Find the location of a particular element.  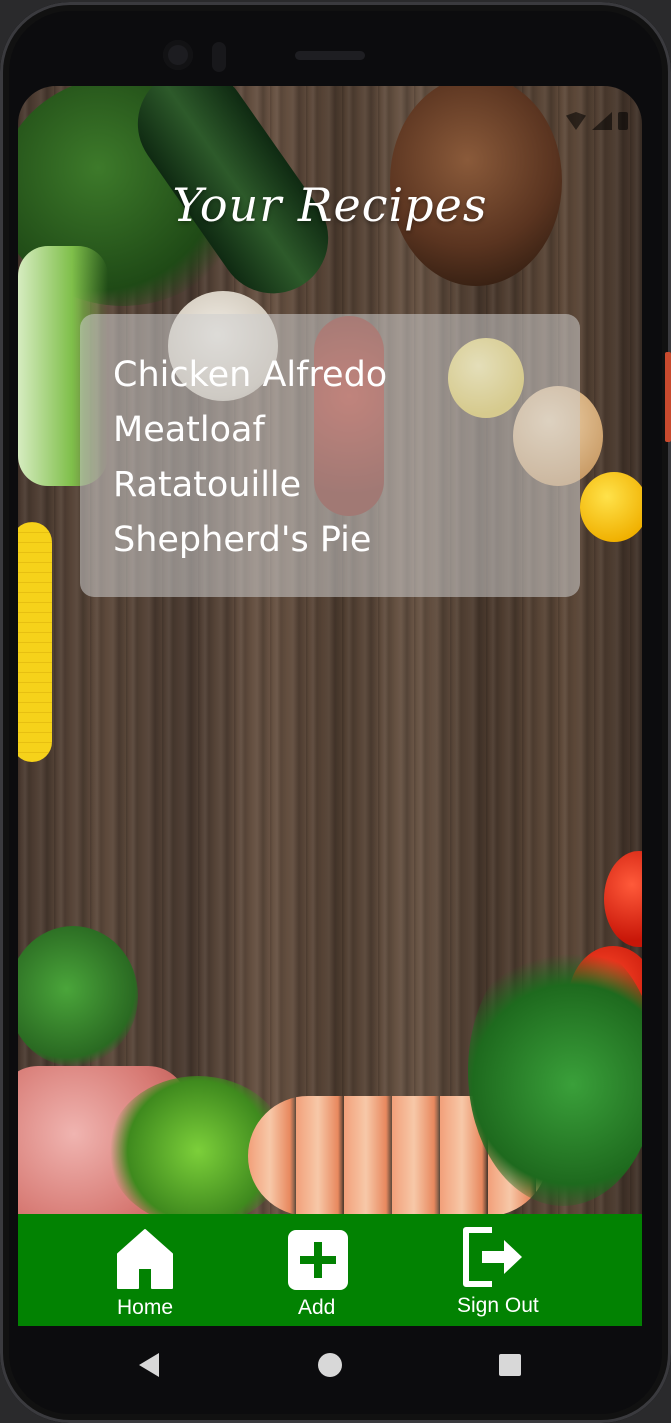

recipe-item: Ratatouille is located at coordinates (346, 485).